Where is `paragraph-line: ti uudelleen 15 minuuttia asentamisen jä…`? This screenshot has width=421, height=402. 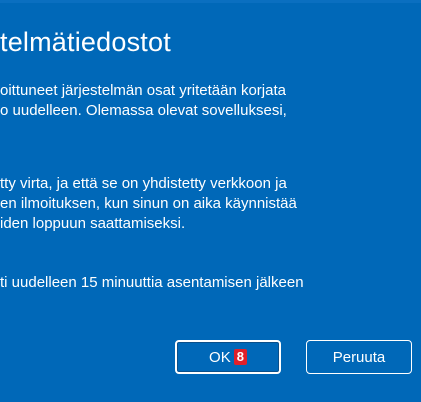
paragraph-line: ti uudelleen 15 minuuttia asentamisen jä… is located at coordinates (152, 282).